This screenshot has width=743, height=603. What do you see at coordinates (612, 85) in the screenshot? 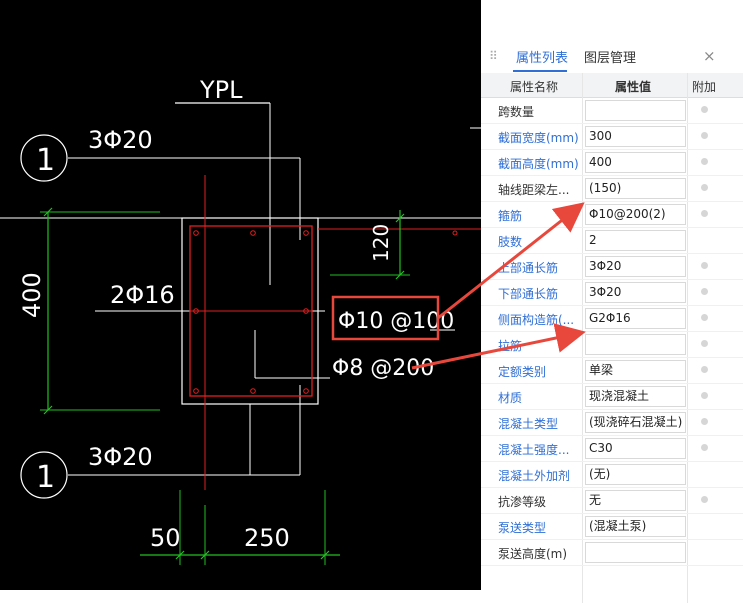
I see `property-table-header: 属性名称 属性值 附加` at bounding box center [612, 85].